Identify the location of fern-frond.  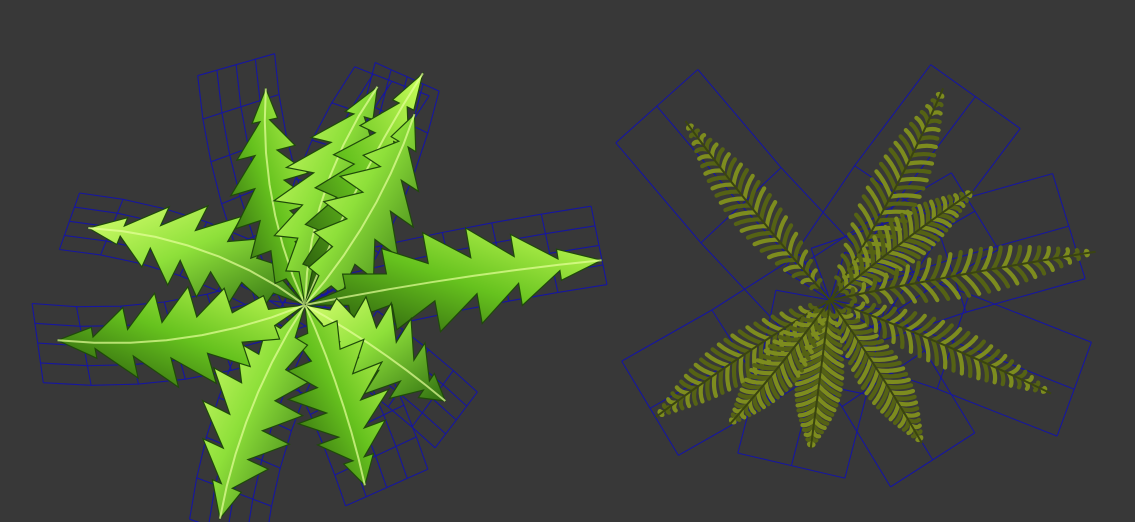
(757, 210).